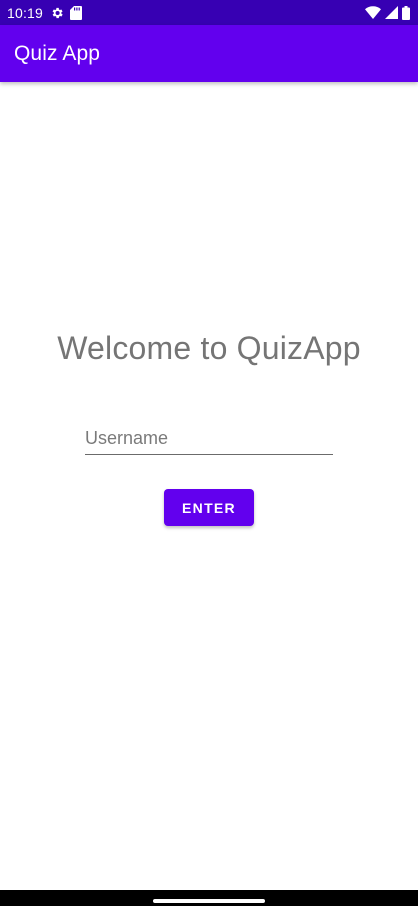  Describe the element at coordinates (209, 507) in the screenshot. I see `enter-button: ENTER` at that location.